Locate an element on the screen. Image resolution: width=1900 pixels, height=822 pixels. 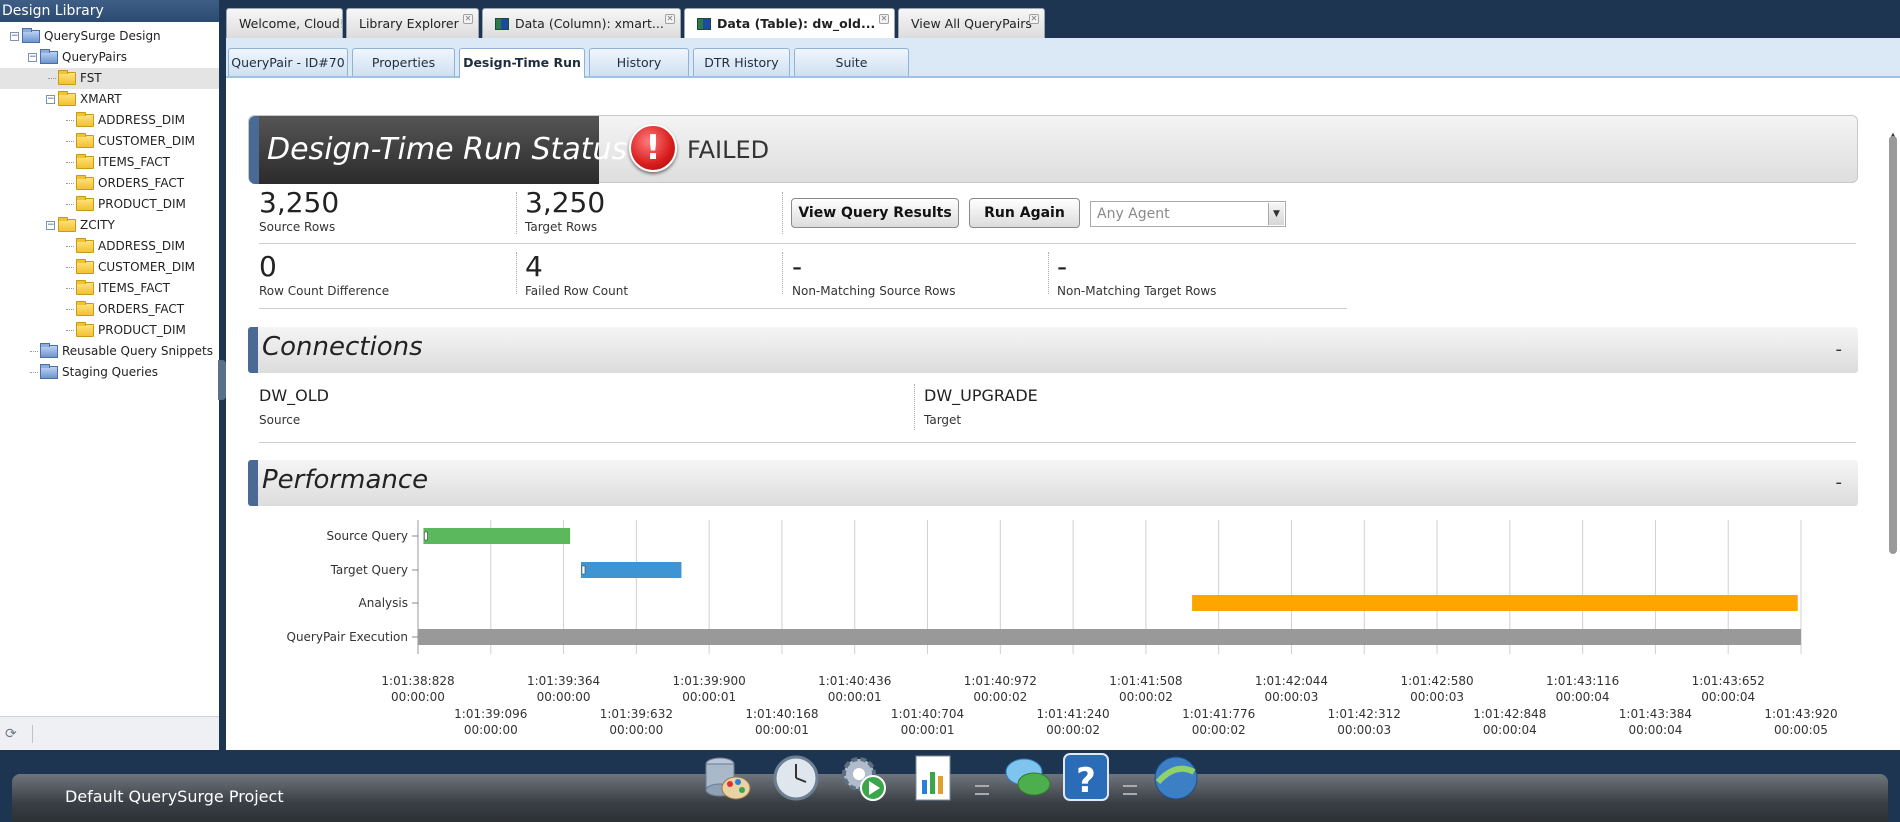
target-rows-caption: Target Rows is located at coordinates (561, 227).